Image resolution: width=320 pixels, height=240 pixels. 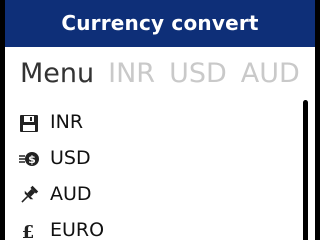 What do you see at coordinates (131, 74) in the screenshot?
I see `tab-inr: INR` at bounding box center [131, 74].